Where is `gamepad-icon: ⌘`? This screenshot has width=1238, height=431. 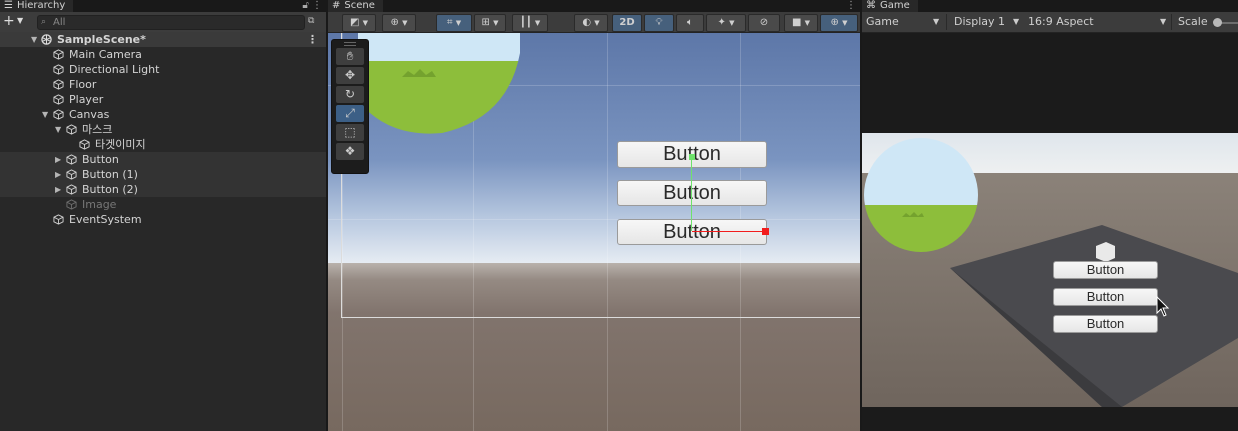 gamepad-icon: ⌘ is located at coordinates (871, 5).